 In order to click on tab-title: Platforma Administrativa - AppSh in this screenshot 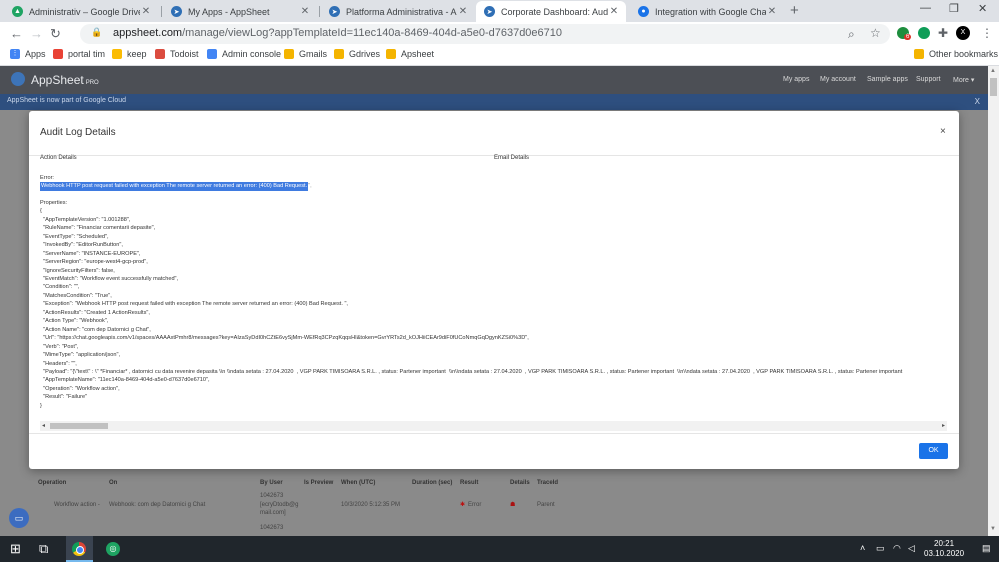, I will do `click(401, 11)`.